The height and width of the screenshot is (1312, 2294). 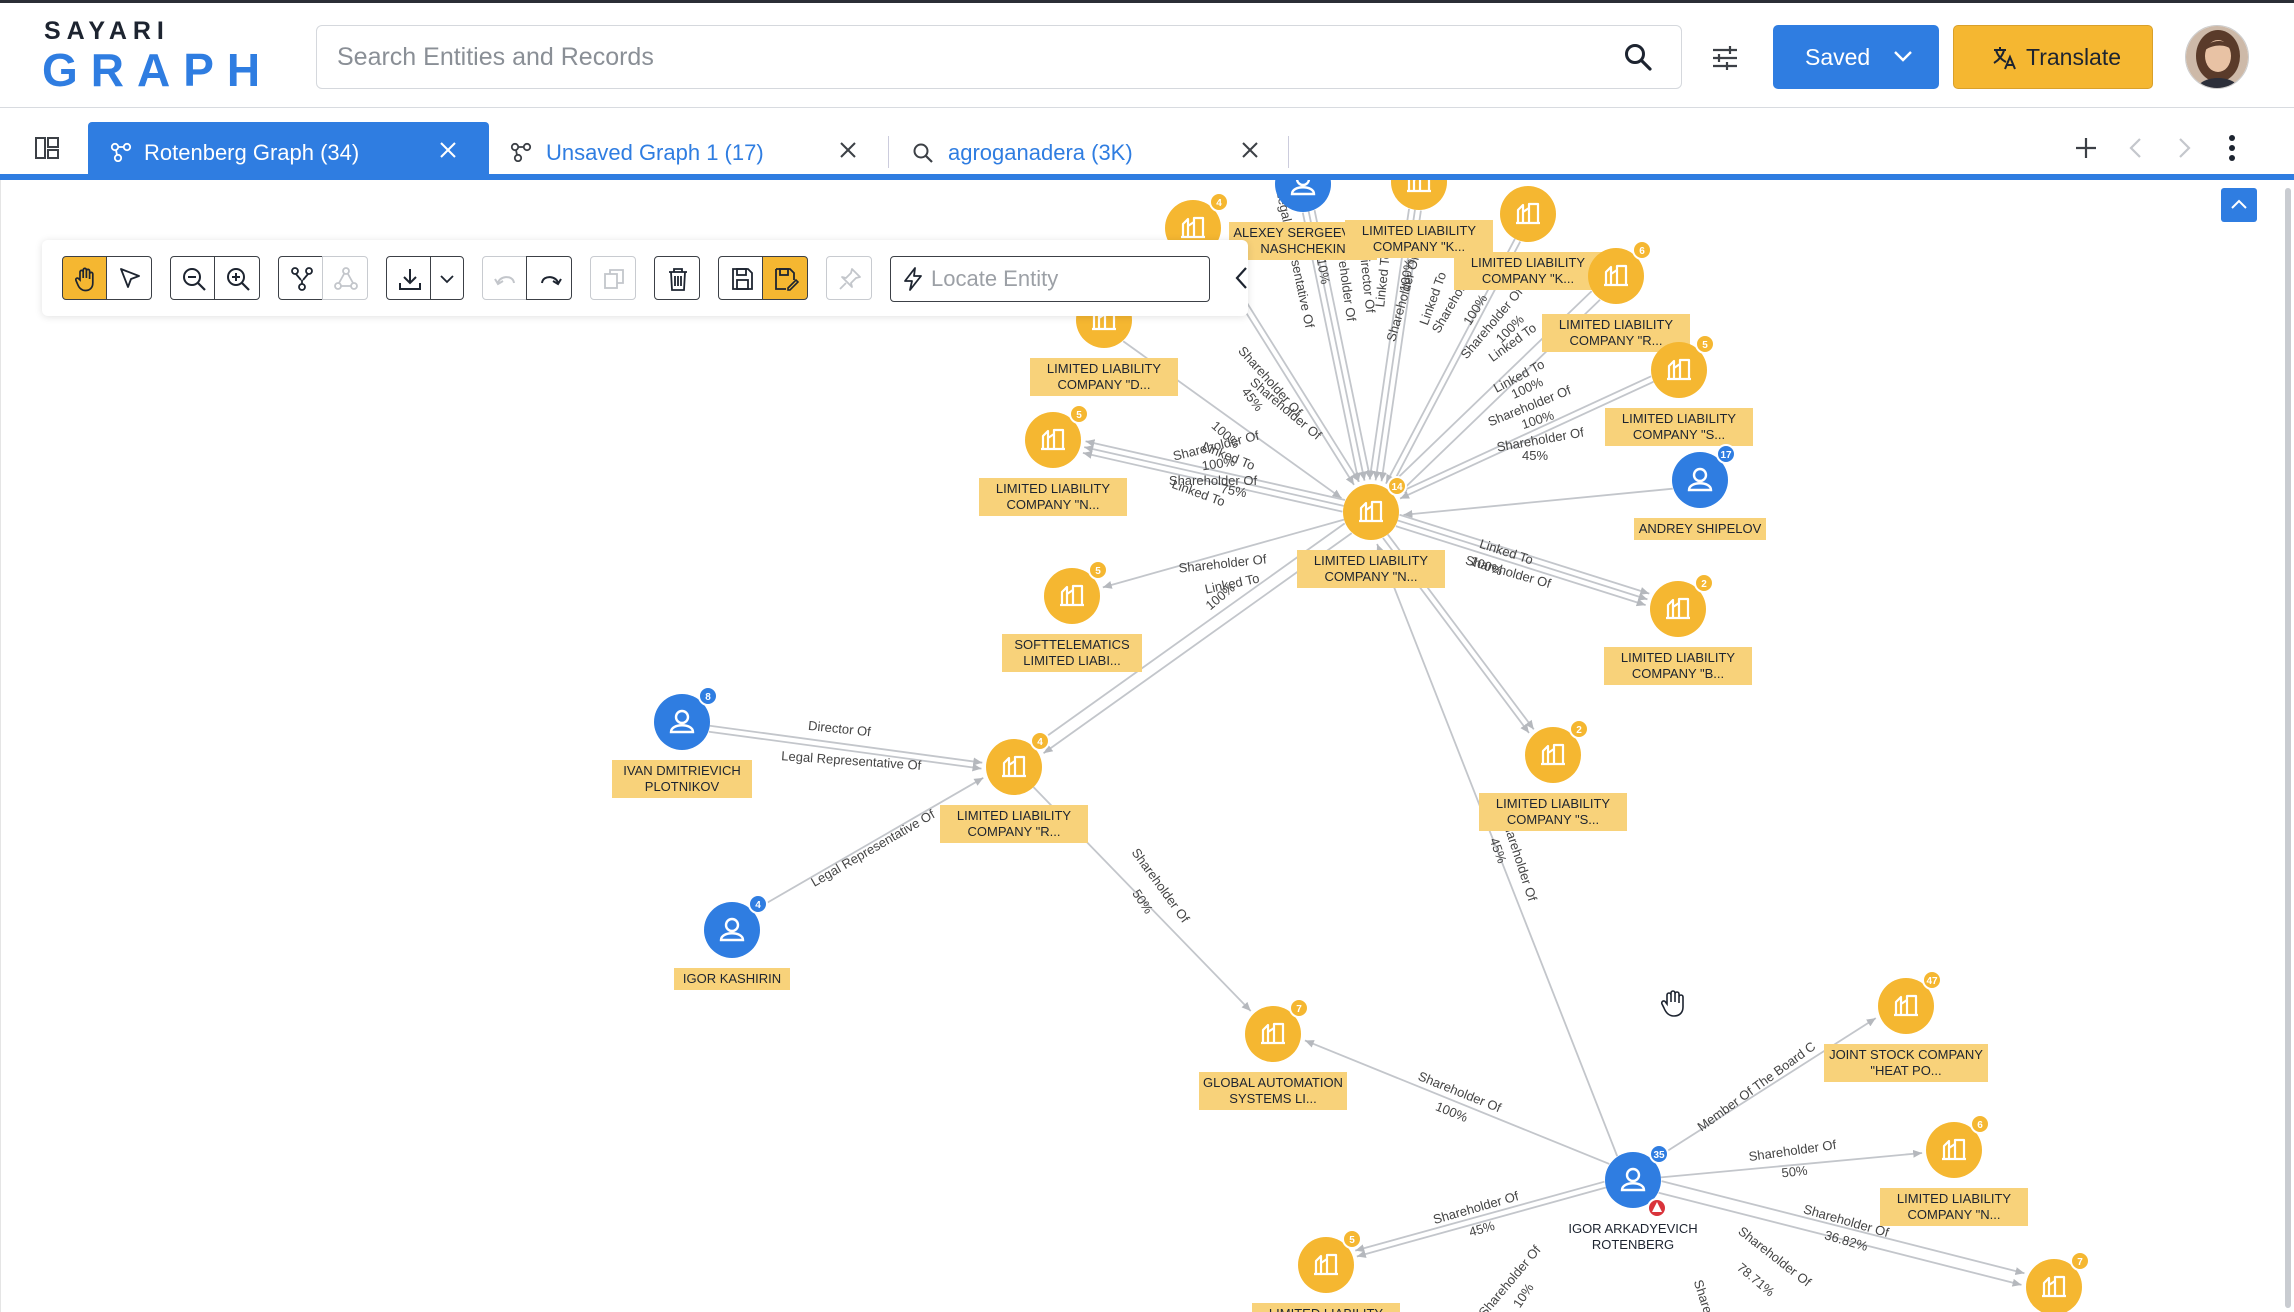 What do you see at coordinates (2184, 148) in the screenshot?
I see `chevron-right-icon` at bounding box center [2184, 148].